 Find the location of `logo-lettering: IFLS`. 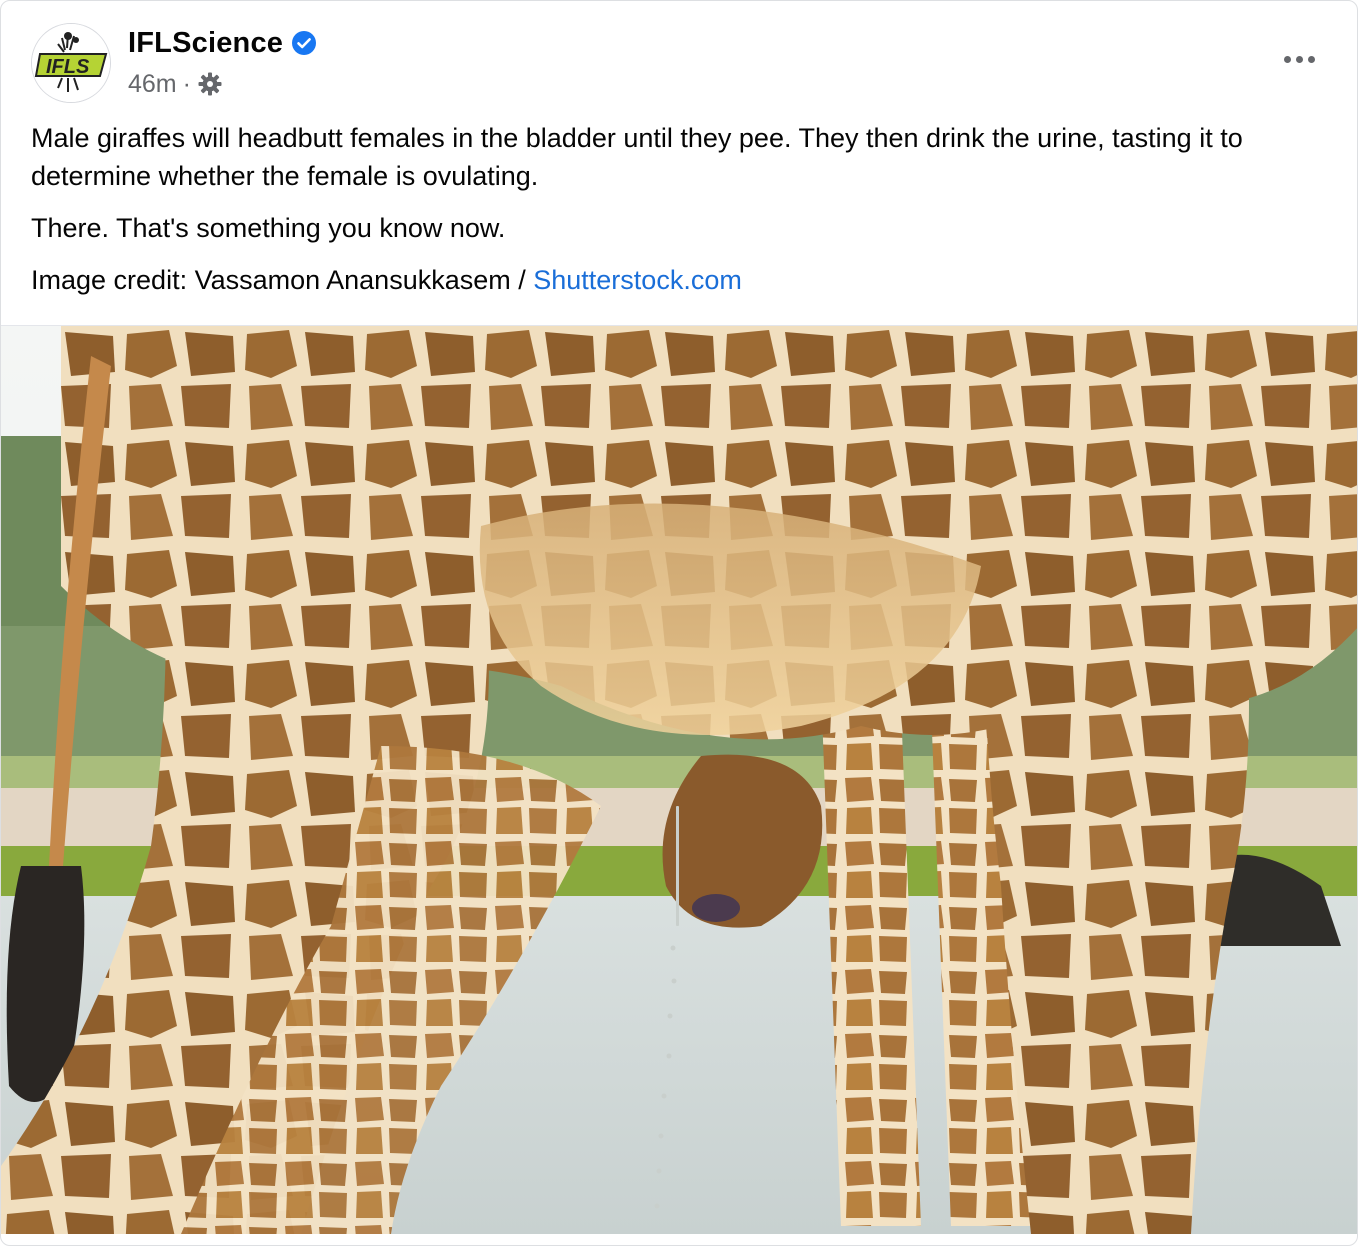

logo-lettering: IFLS is located at coordinates (68, 67).